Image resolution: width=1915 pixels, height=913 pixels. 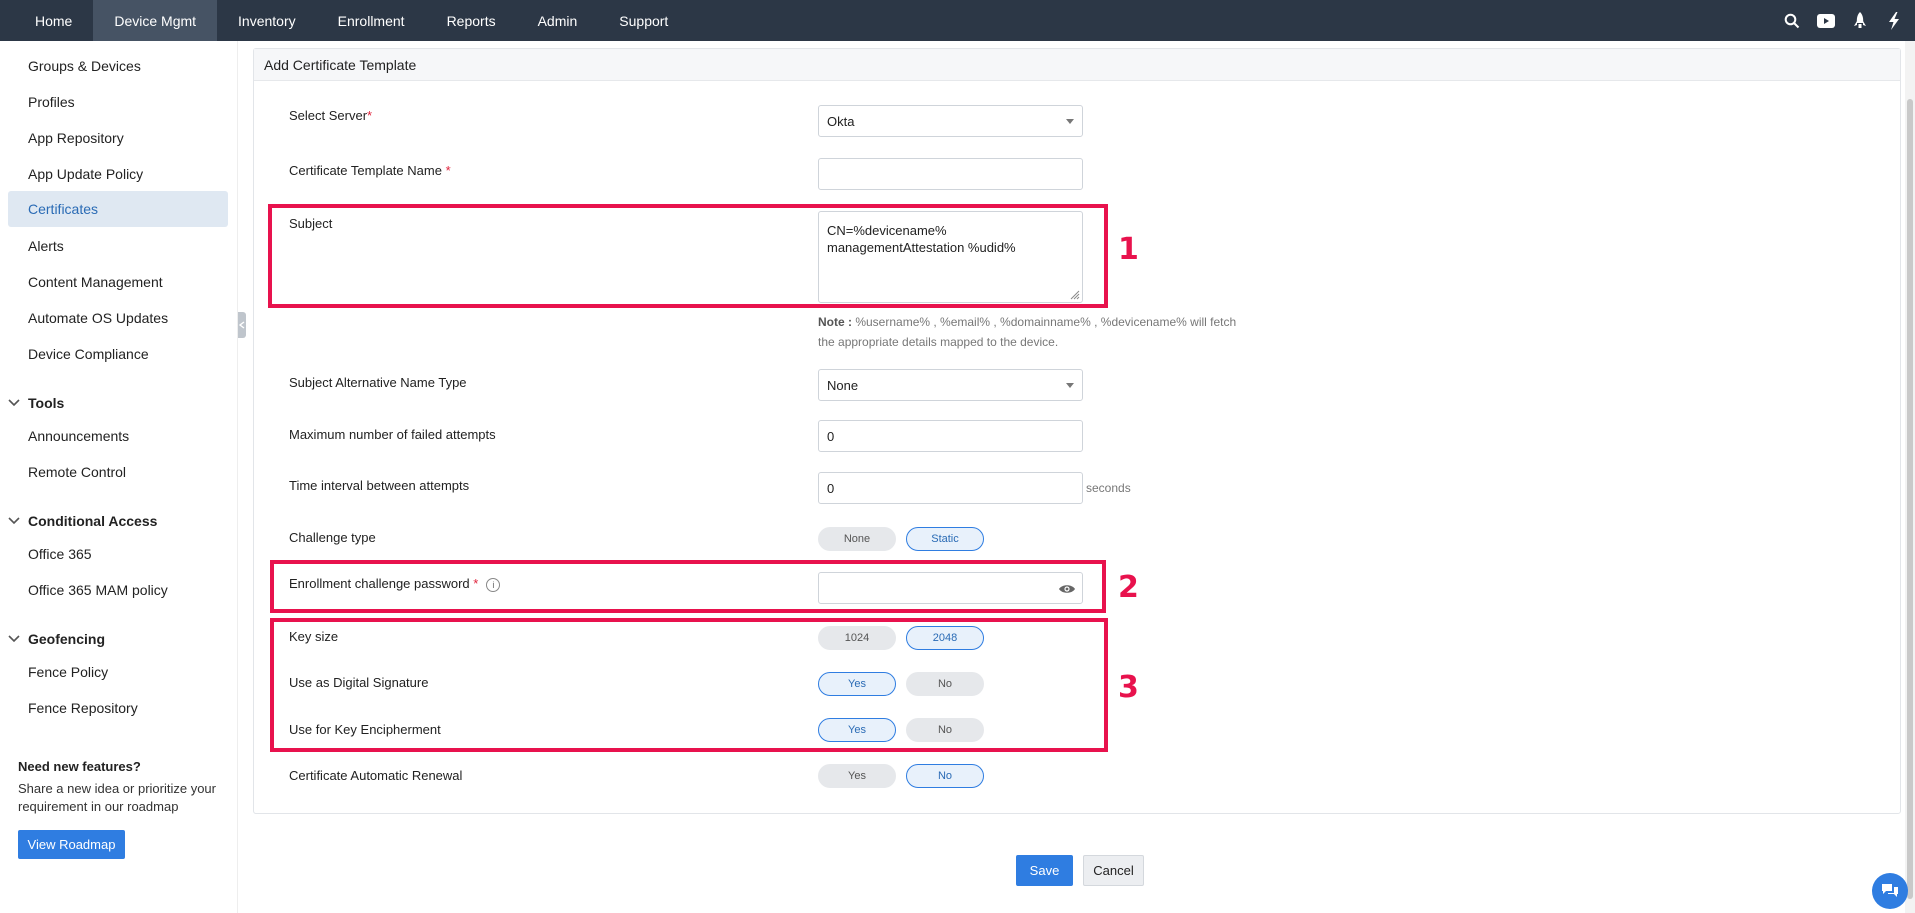 What do you see at coordinates (118, 472) in the screenshot?
I see `sidebar-item-remote-control: Remote Control` at bounding box center [118, 472].